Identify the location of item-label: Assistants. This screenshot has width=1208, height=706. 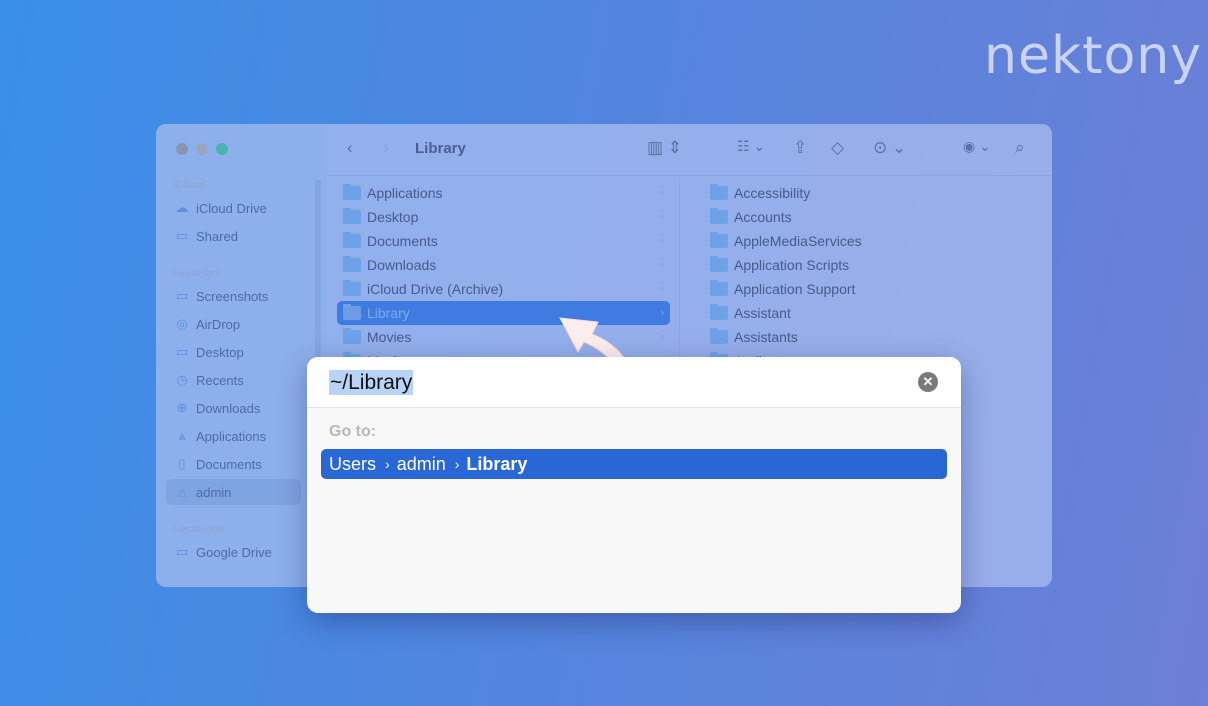
(766, 337).